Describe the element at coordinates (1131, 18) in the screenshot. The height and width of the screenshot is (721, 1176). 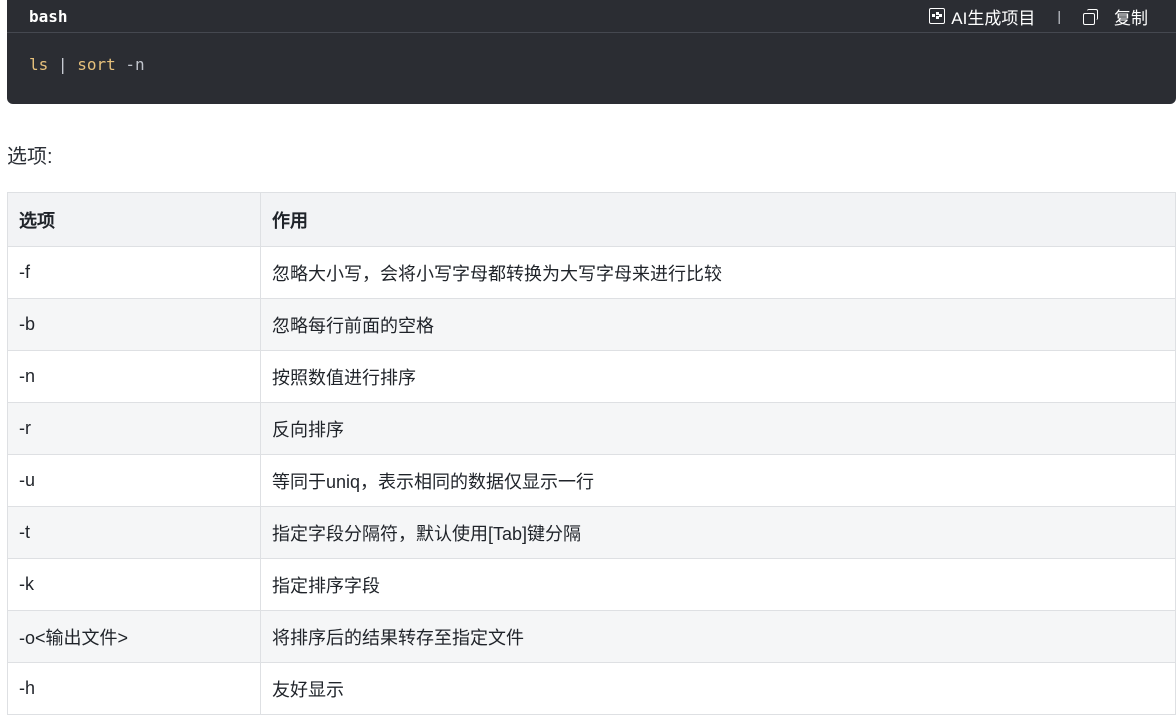
I see `copy-label: 复制` at that location.